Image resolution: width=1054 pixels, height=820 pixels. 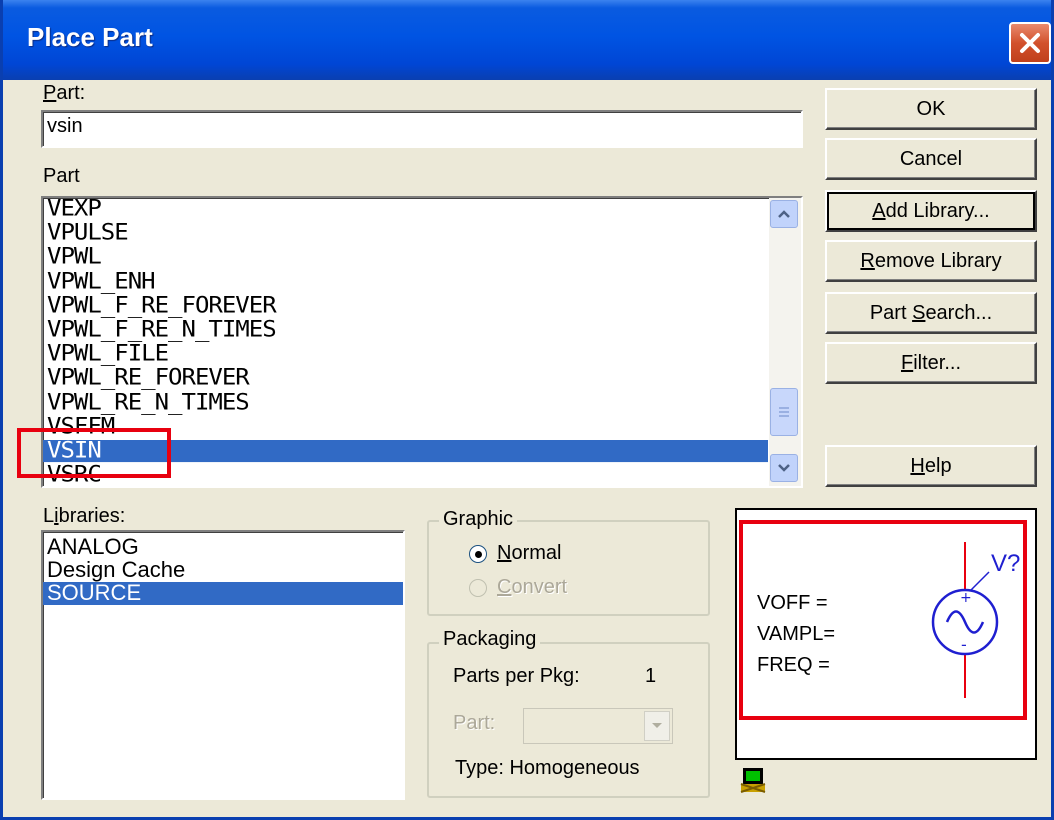 I want to click on close-icon, so click(x=1030, y=43).